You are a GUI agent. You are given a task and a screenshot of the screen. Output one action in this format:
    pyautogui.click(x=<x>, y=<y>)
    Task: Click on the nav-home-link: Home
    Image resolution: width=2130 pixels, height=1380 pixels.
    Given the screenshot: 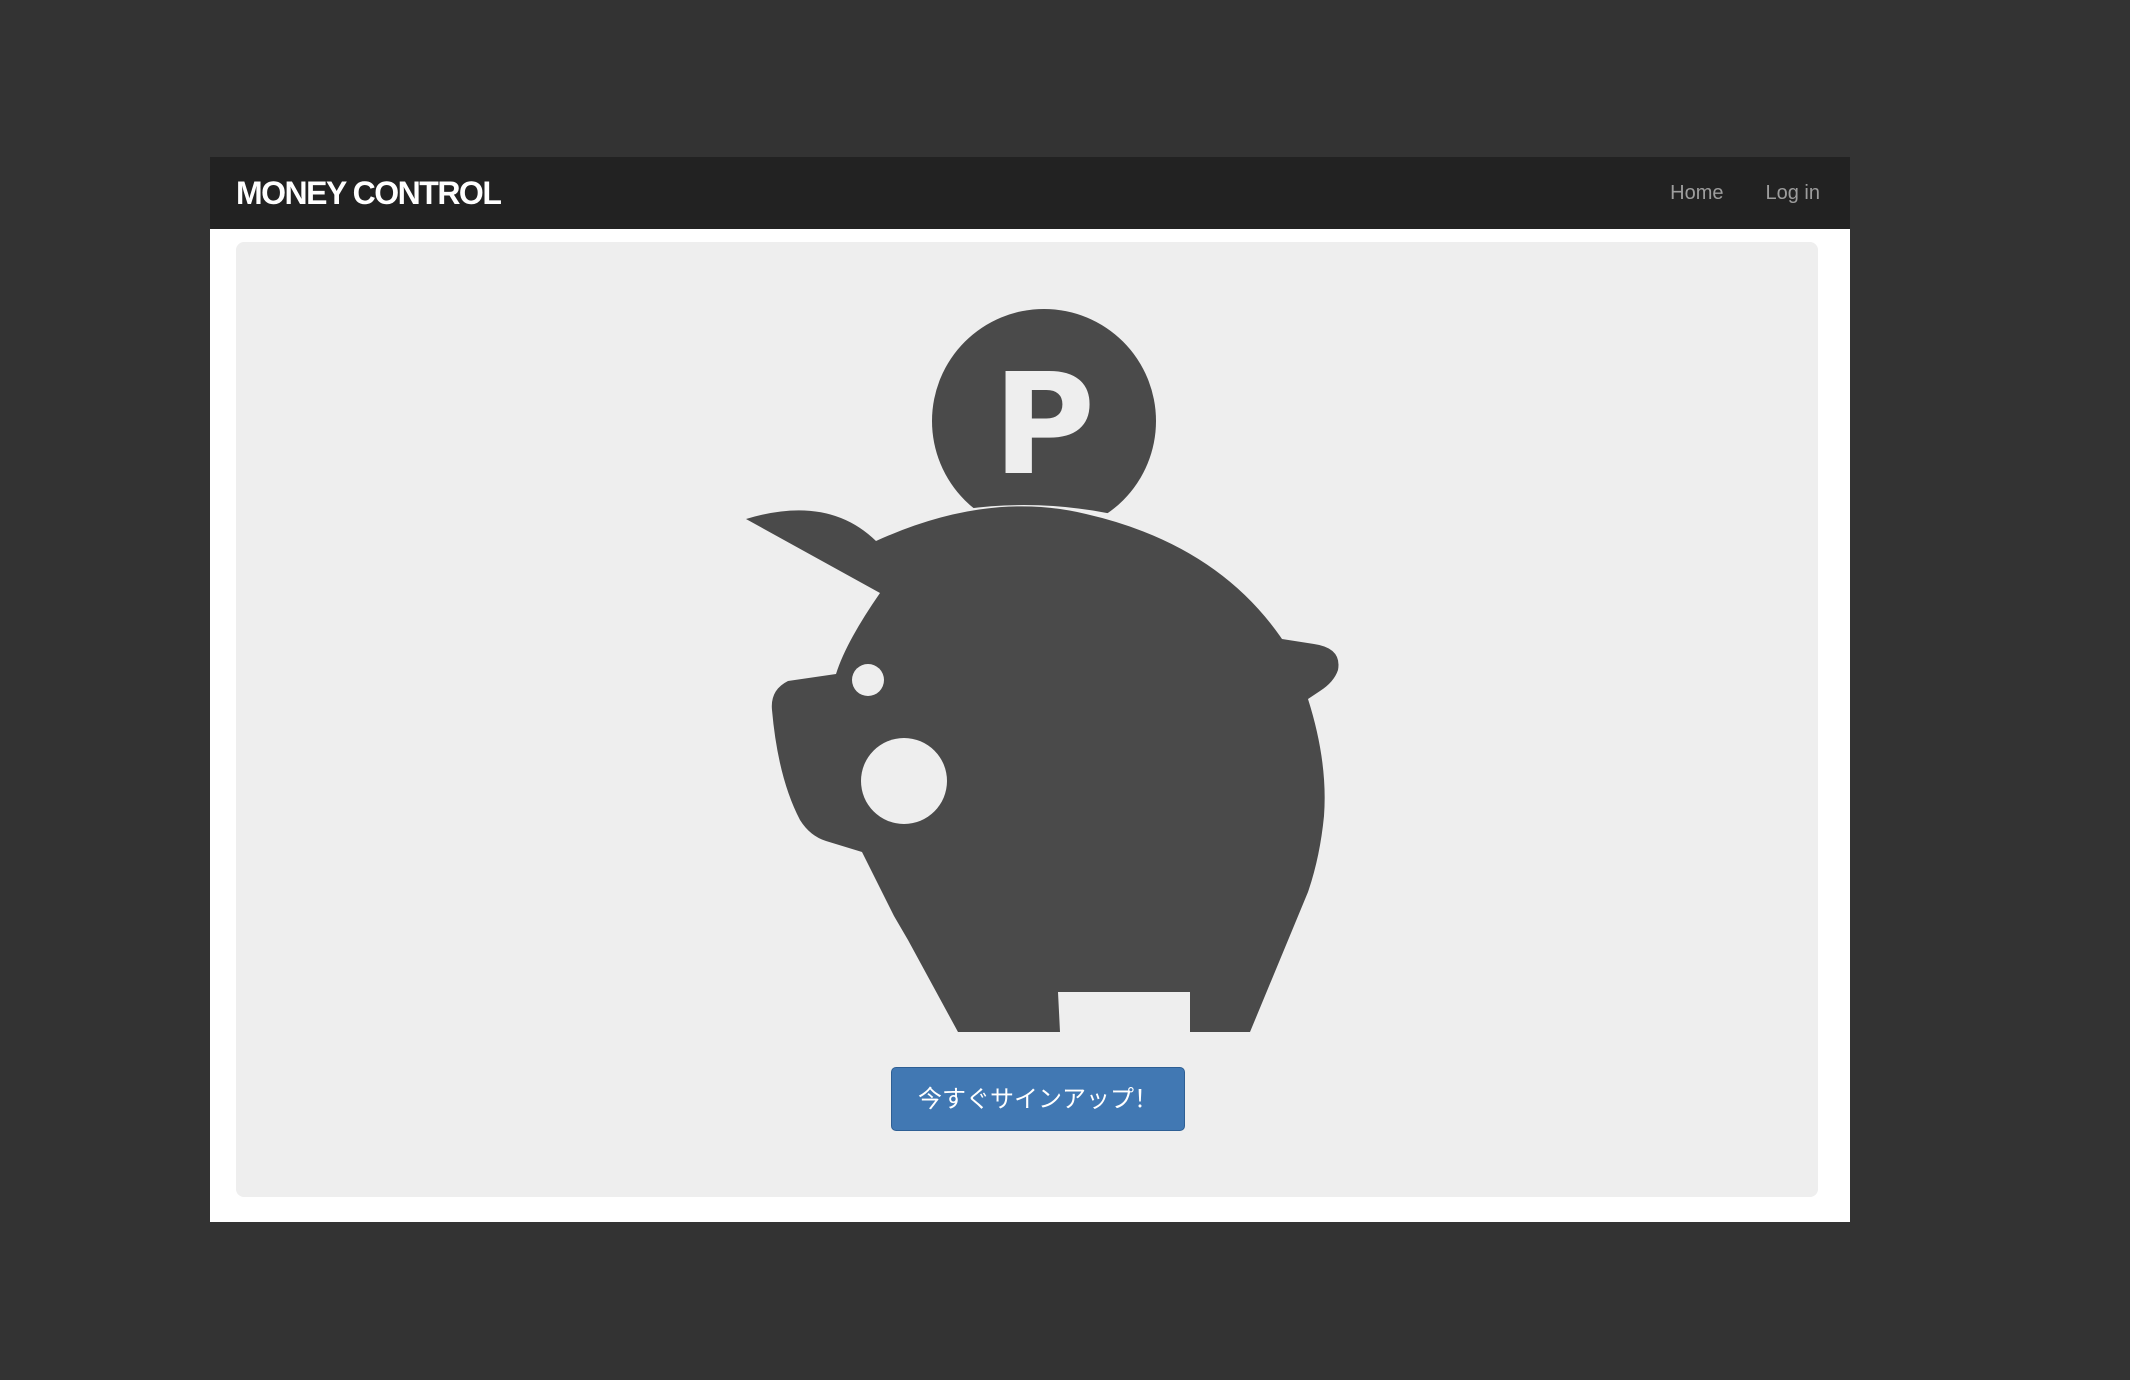 What is the action you would take?
    pyautogui.click(x=1696, y=193)
    